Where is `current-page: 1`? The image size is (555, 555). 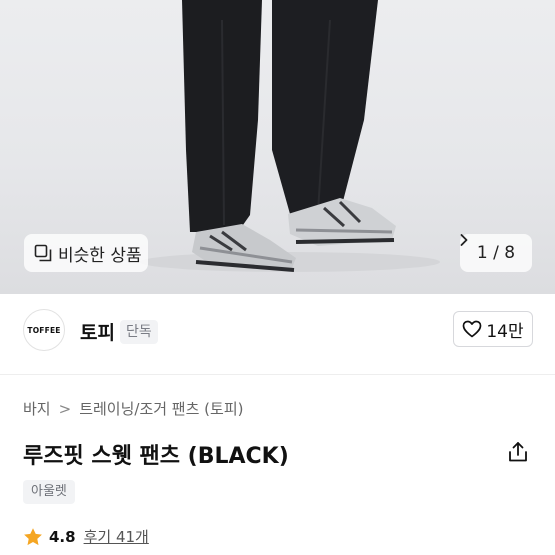 current-page: 1 is located at coordinates (482, 253).